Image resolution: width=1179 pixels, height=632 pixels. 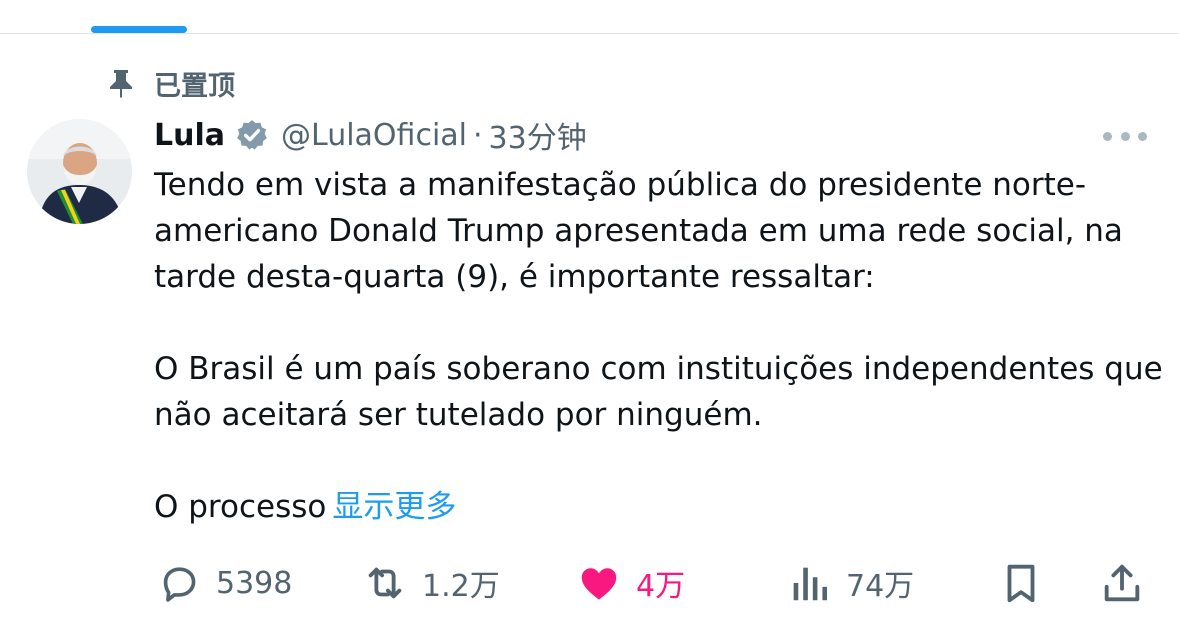 I want to click on tweet-paragraph-last: O processo 显示更多, so click(x=659, y=507).